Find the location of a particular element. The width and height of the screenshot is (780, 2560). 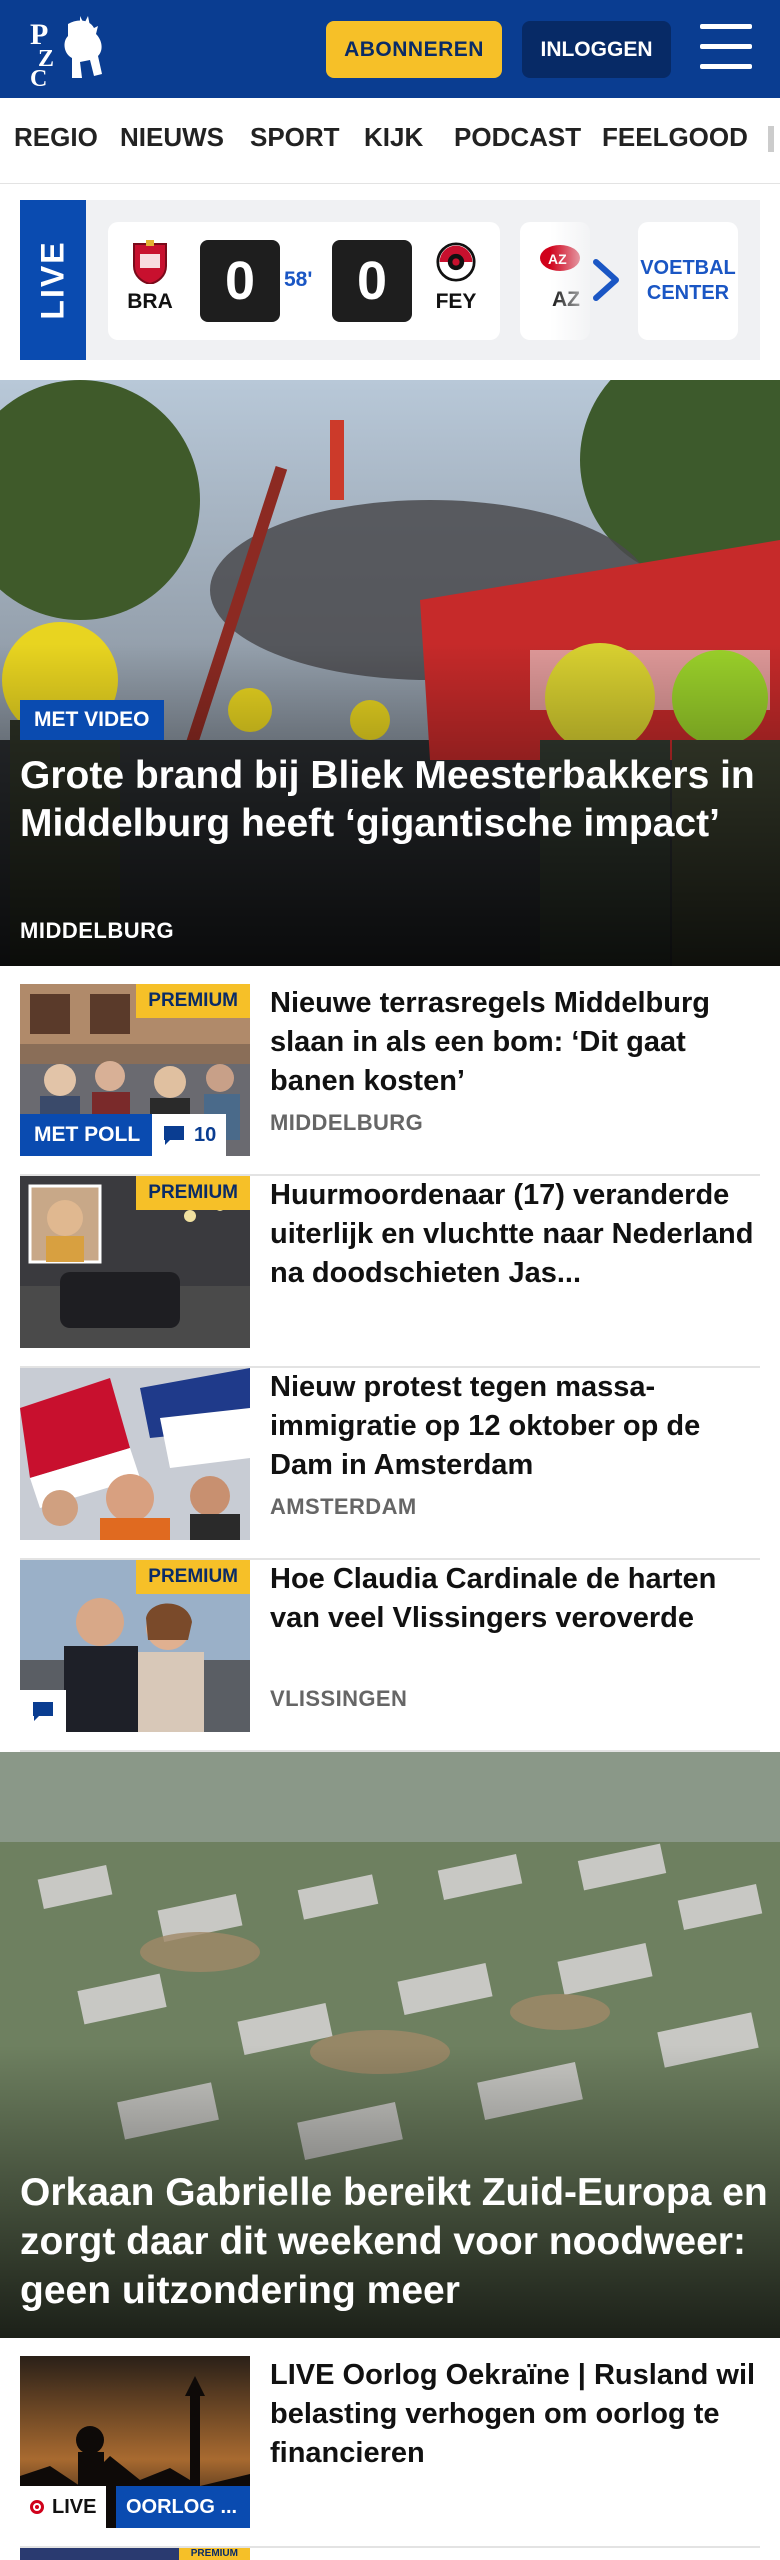

comment-count: 10 is located at coordinates (189, 1135).